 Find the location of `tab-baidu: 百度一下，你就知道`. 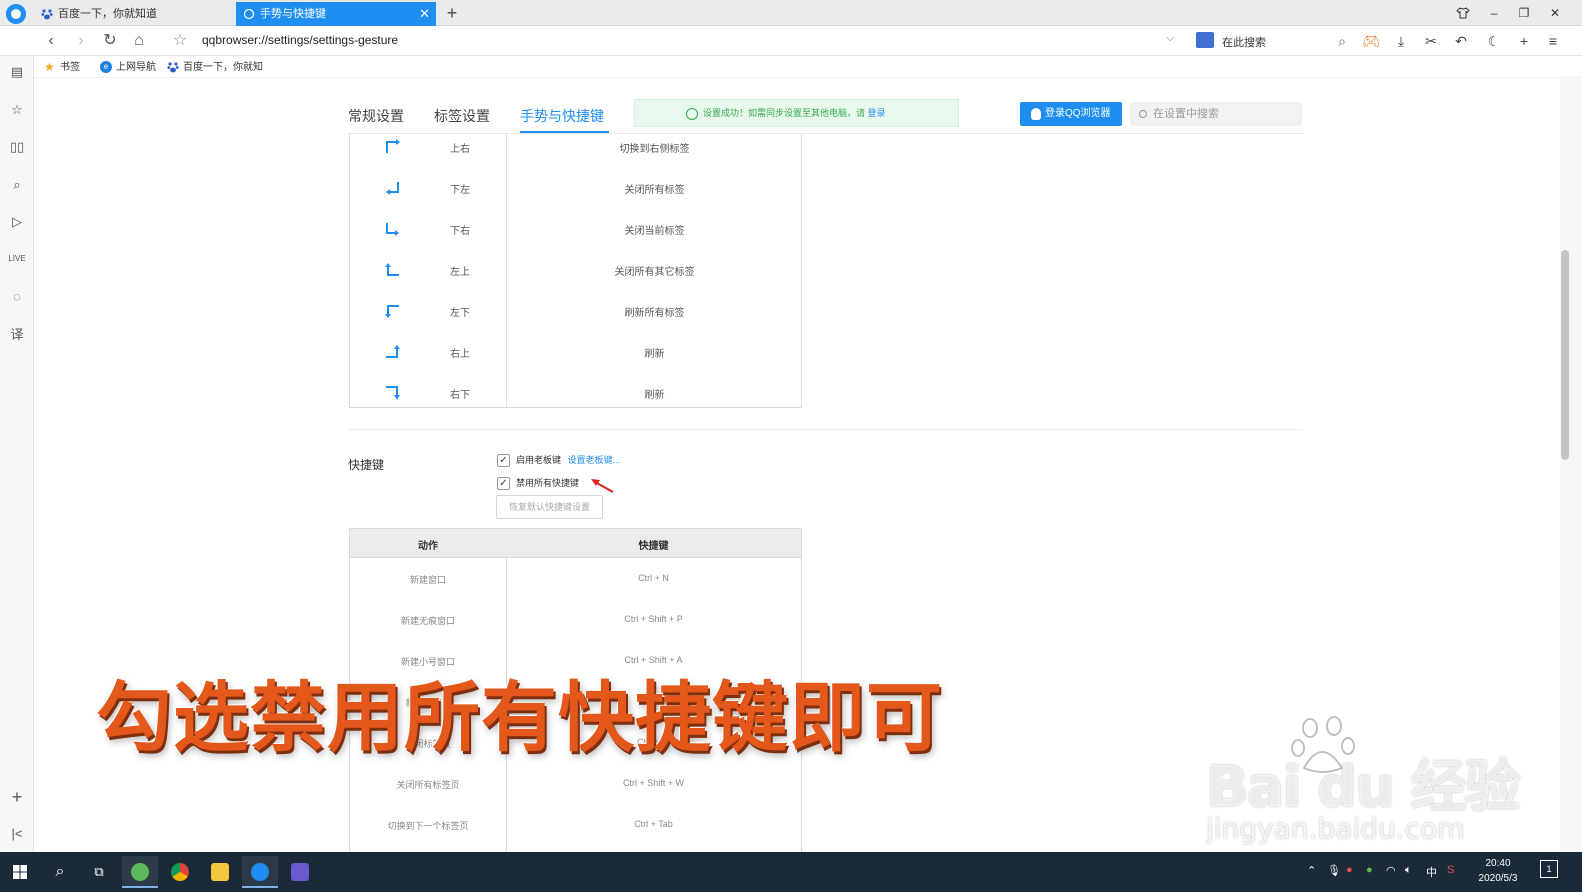

tab-baidu: 百度一下，你就知道 is located at coordinates (134, 14).